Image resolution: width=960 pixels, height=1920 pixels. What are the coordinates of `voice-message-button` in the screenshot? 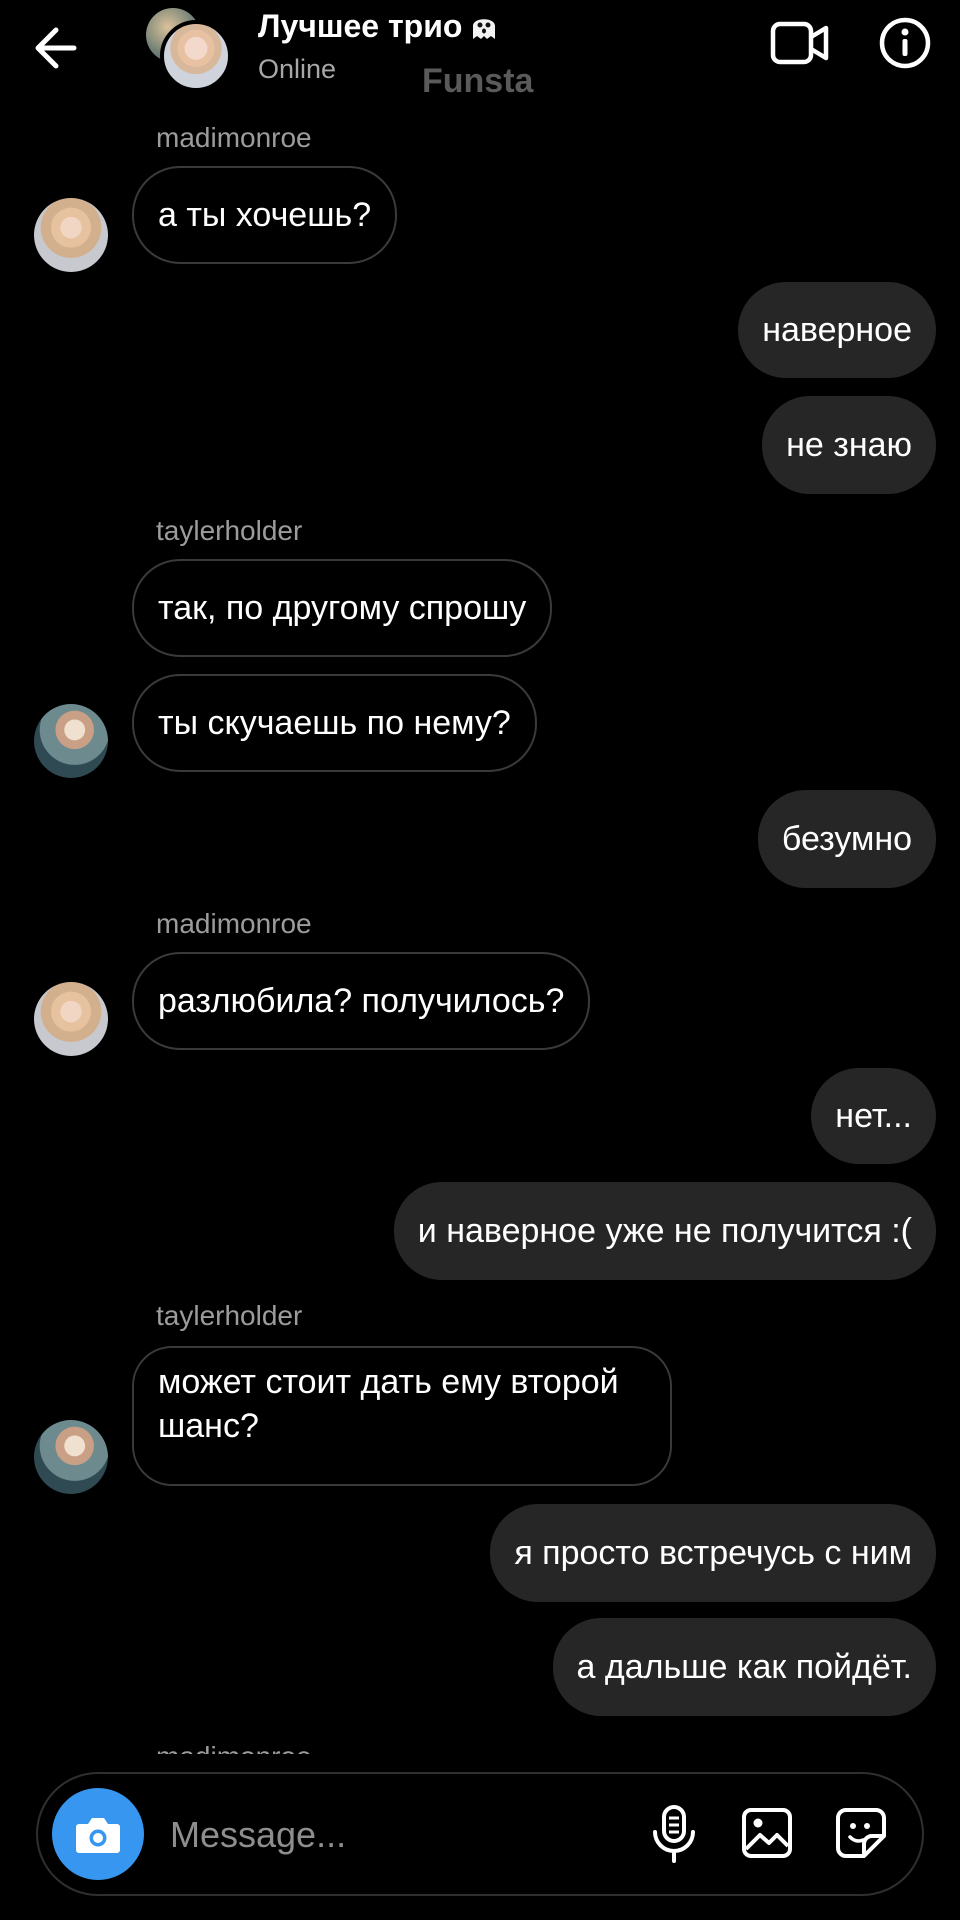 It's located at (674, 1834).